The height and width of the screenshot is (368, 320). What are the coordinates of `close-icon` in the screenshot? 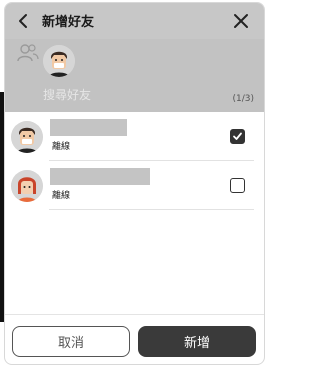 It's located at (241, 21).